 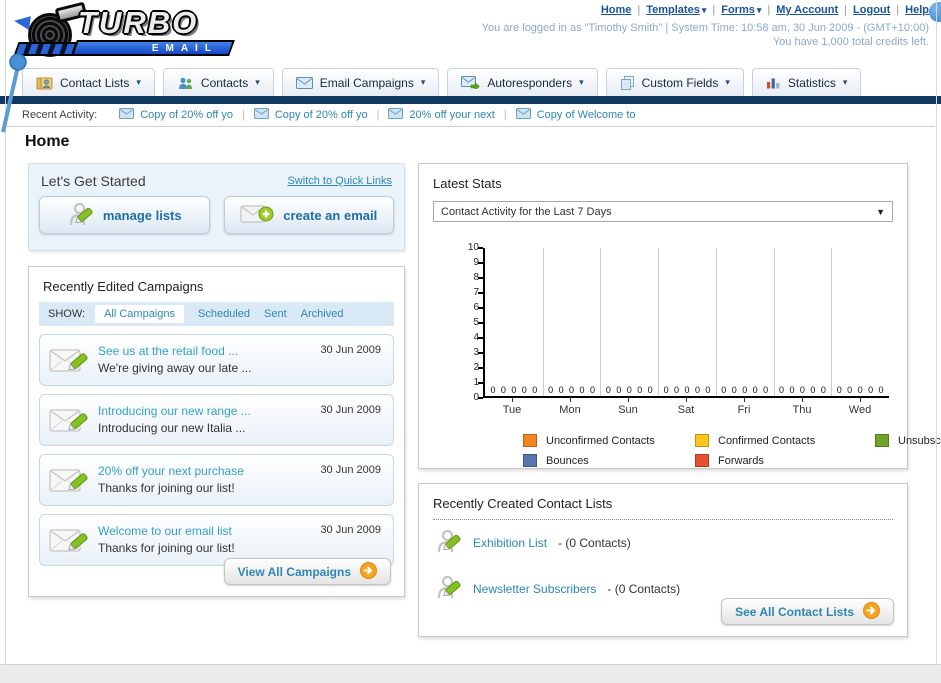 I want to click on campaign-filter-bar: SHOW: All Campaigns Scheduled Sent Archived, so click(x=216, y=314).